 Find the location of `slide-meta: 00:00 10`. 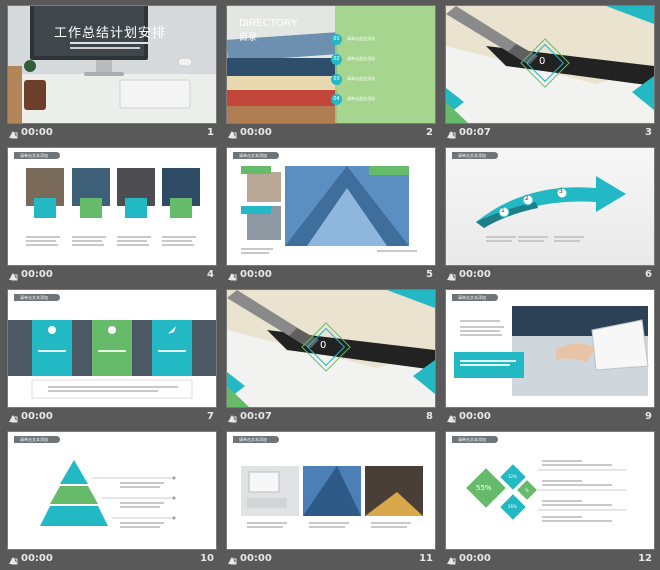

slide-meta: 00:00 10 is located at coordinates (112, 561).